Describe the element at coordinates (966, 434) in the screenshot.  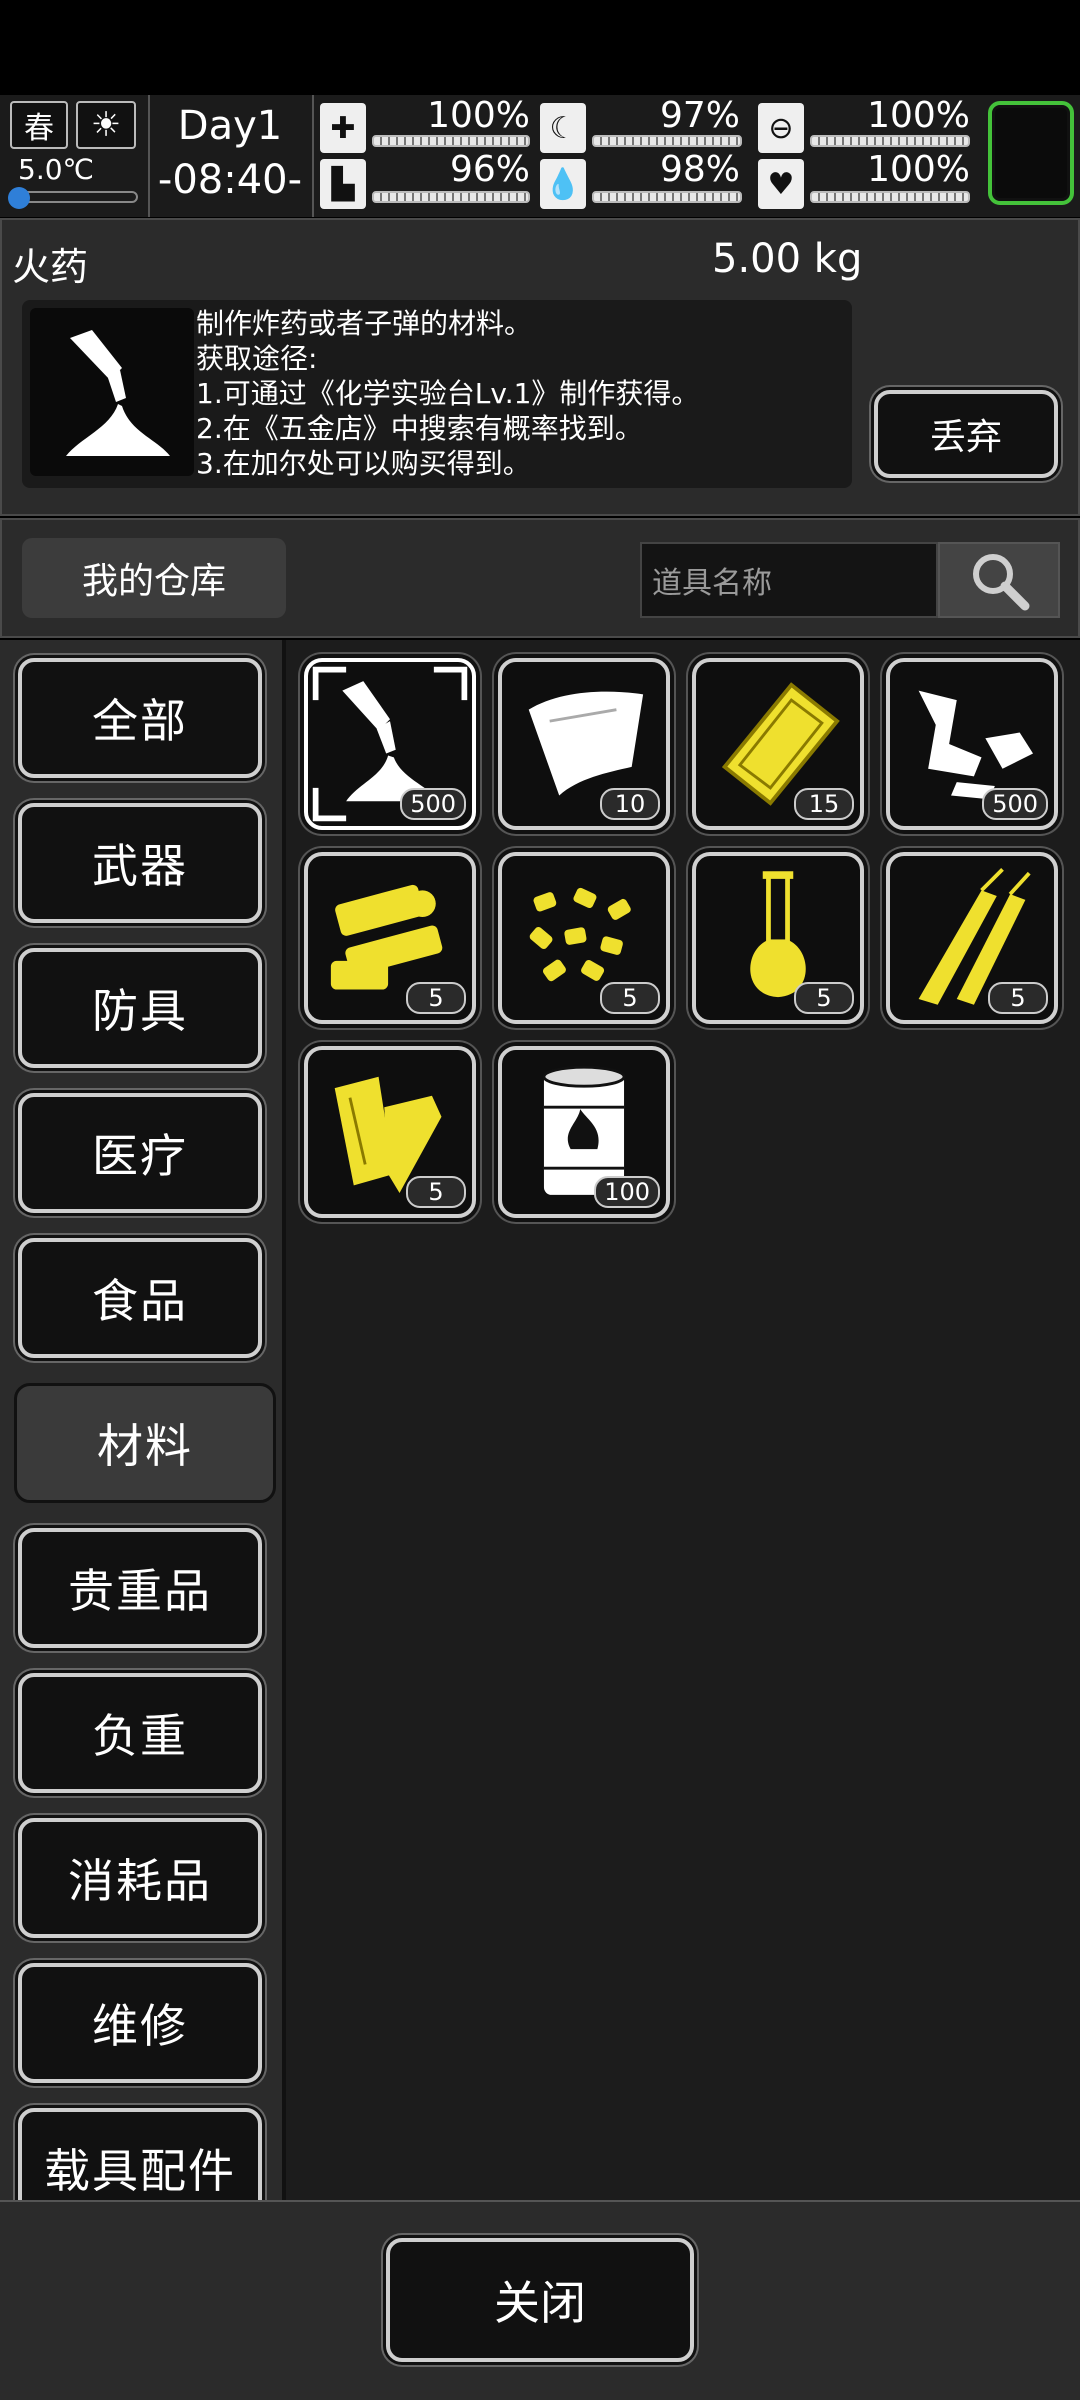
I see `discard-button: 丢弃` at that location.